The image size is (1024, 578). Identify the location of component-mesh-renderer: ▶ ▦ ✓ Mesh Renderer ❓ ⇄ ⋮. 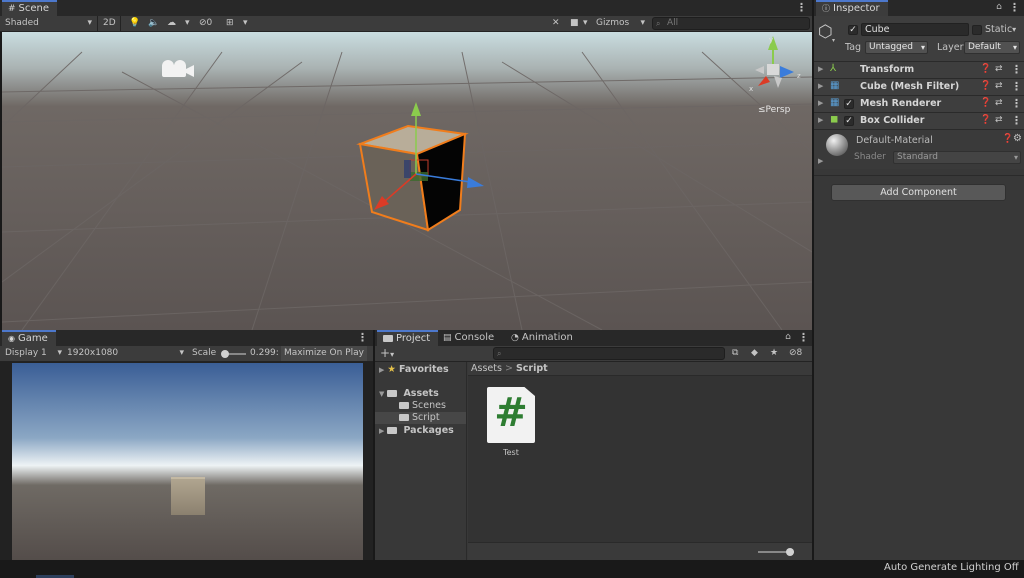
(919, 103).